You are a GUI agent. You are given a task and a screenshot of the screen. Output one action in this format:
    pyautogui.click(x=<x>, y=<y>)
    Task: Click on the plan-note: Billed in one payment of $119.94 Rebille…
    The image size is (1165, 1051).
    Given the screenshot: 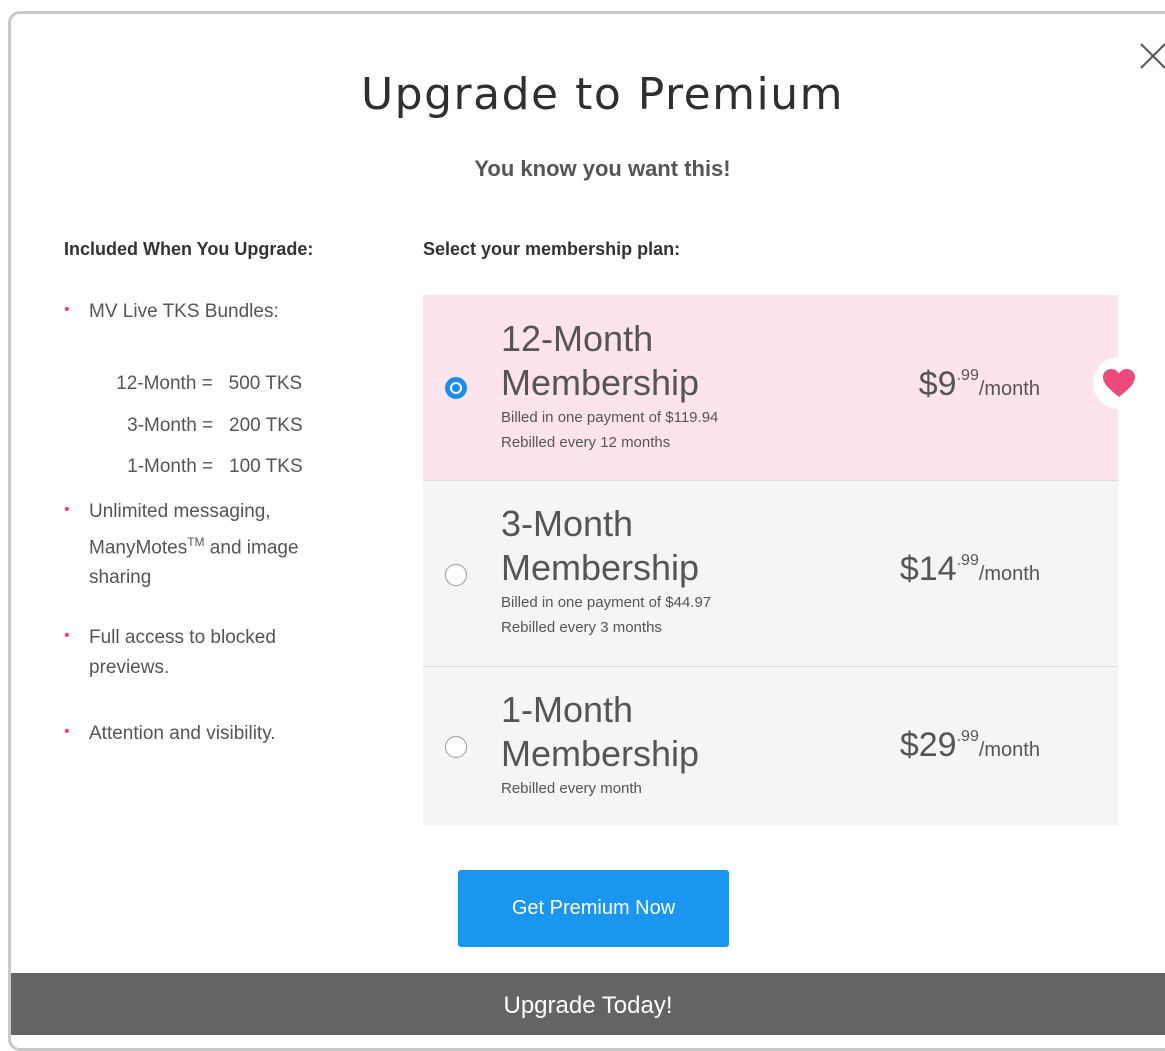 What is the action you would take?
    pyautogui.click(x=609, y=430)
    